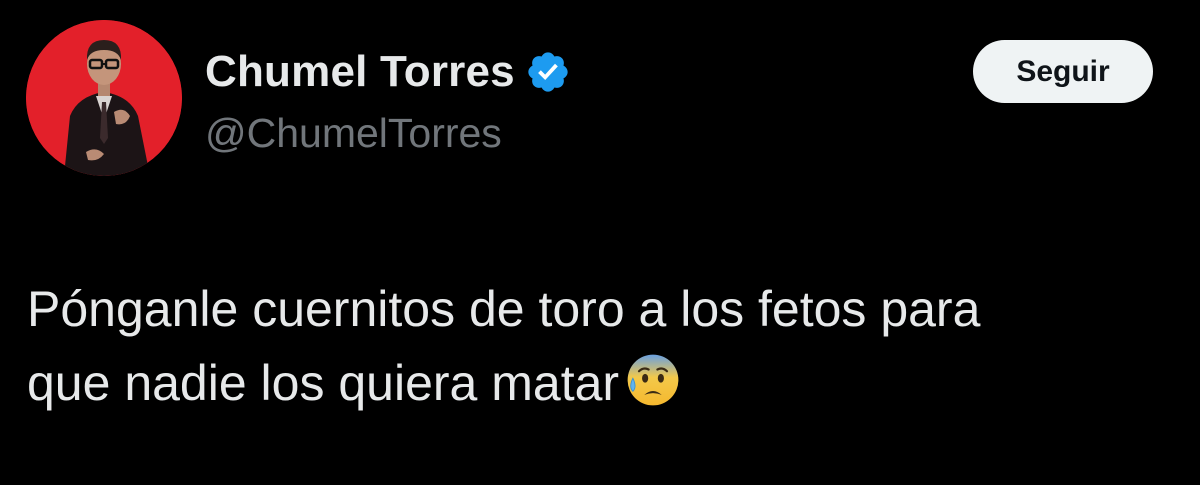  Describe the element at coordinates (1063, 71) in the screenshot. I see `follow-button: Seguir` at that location.